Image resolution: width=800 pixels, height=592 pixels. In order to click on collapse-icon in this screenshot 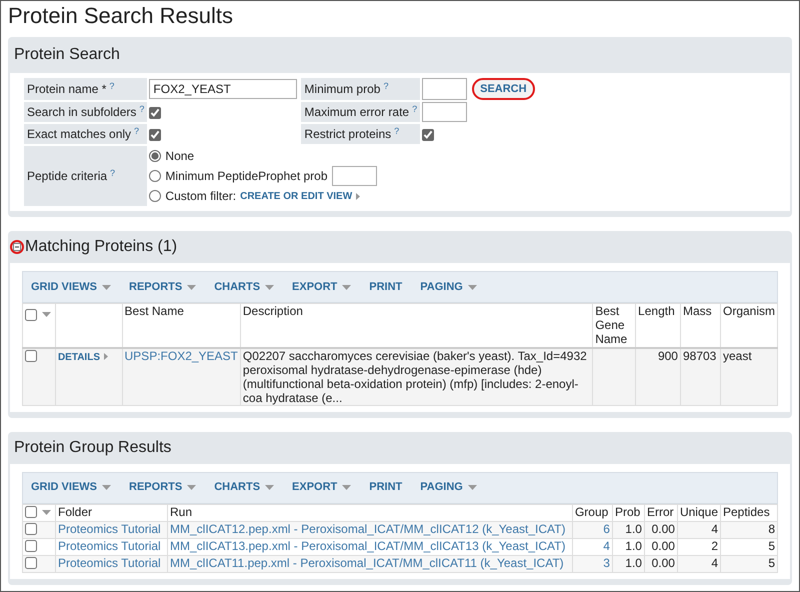, I will do `click(17, 247)`.